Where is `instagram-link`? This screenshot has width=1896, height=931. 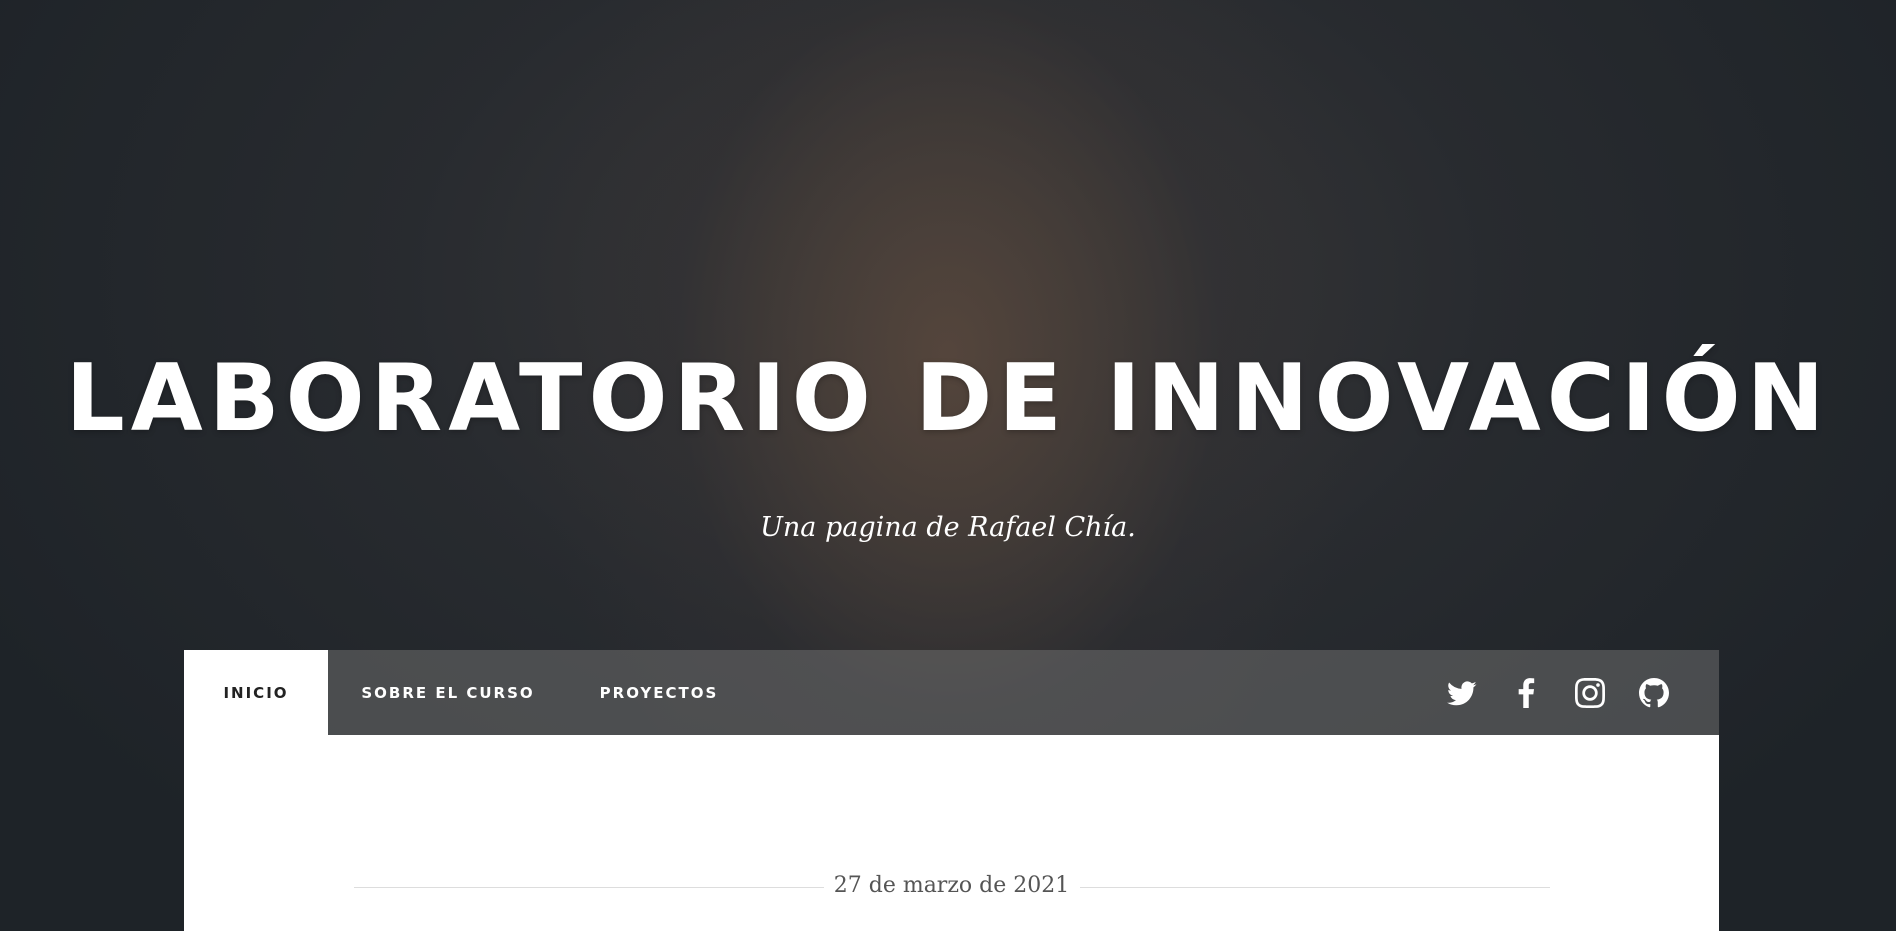
instagram-link is located at coordinates (1590, 692).